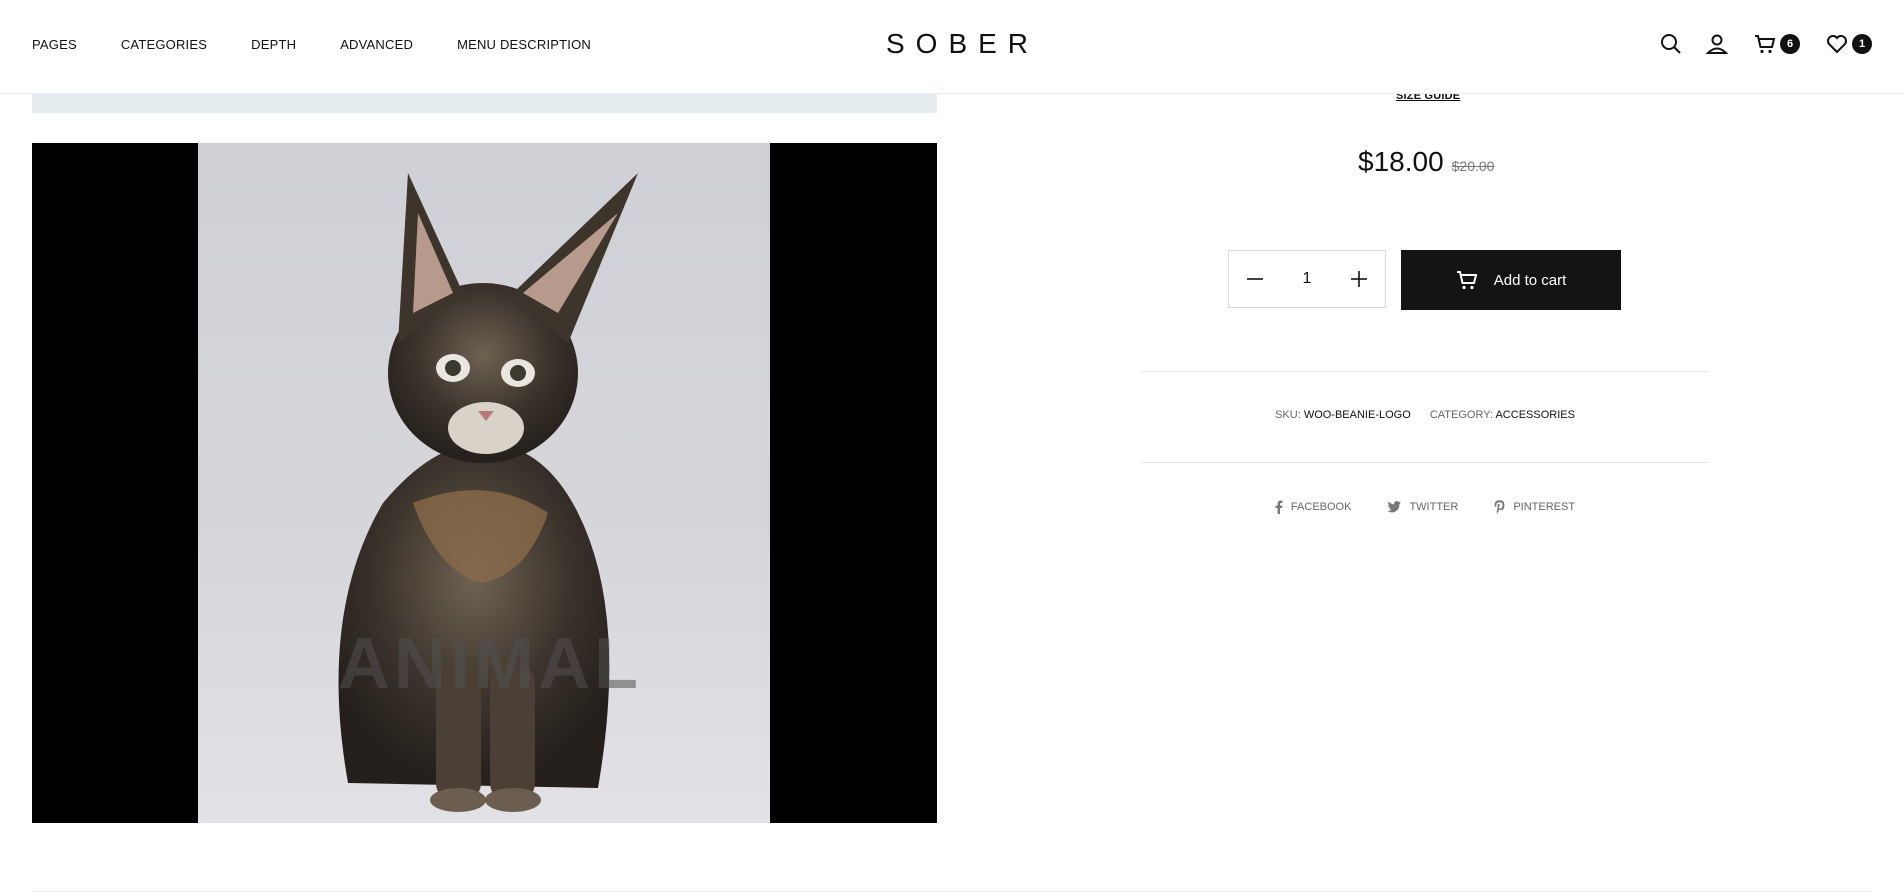 This screenshot has width=1904, height=892. I want to click on site-logo: SOBER, so click(962, 44).